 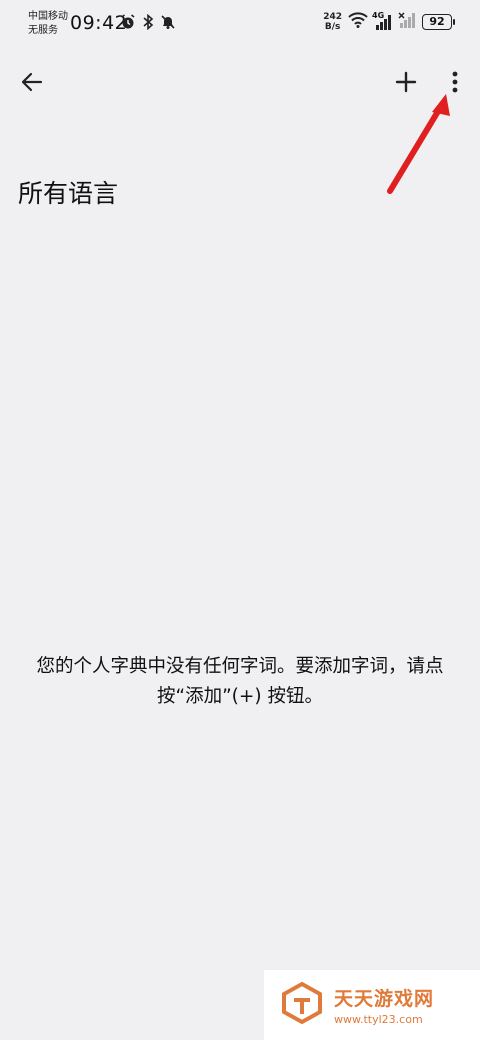 I want to click on watermark: 天天游戏网 www.ttyl23.com, so click(x=372, y=1005).